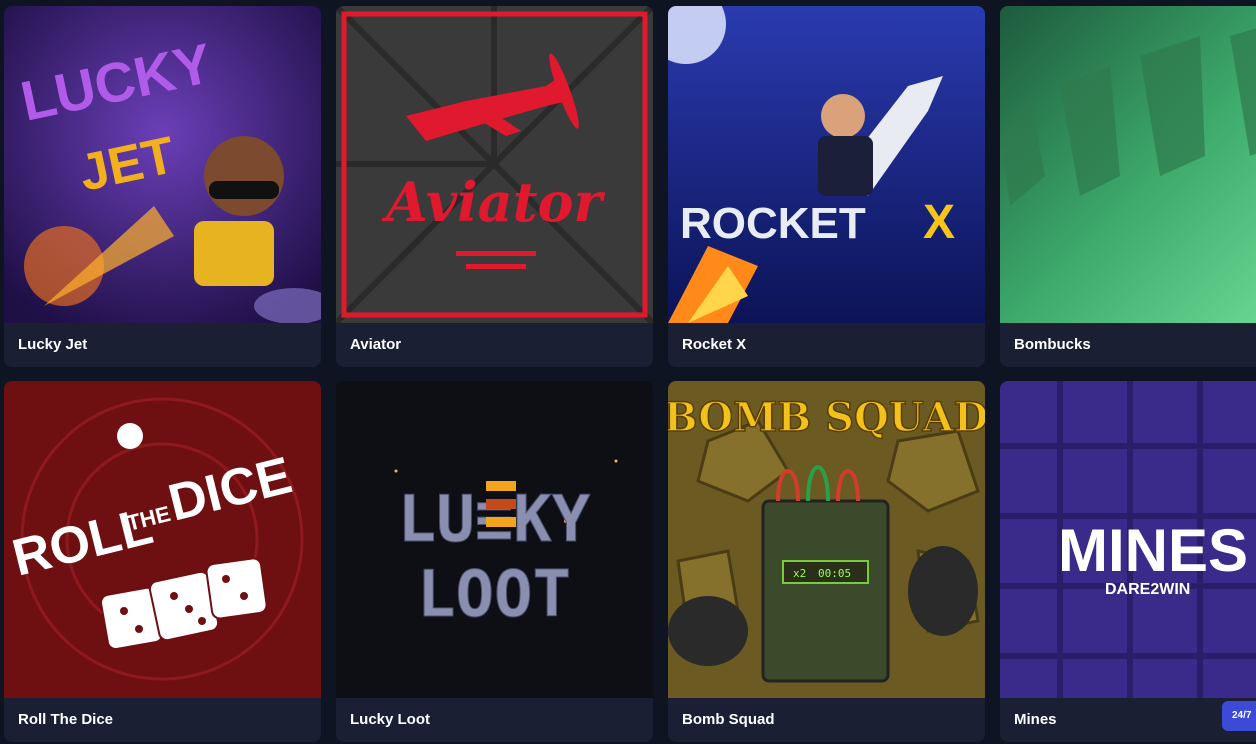 This screenshot has width=1256, height=744. Describe the element at coordinates (939, 222) in the screenshot. I see `rocket-x-logo-x: X` at that location.